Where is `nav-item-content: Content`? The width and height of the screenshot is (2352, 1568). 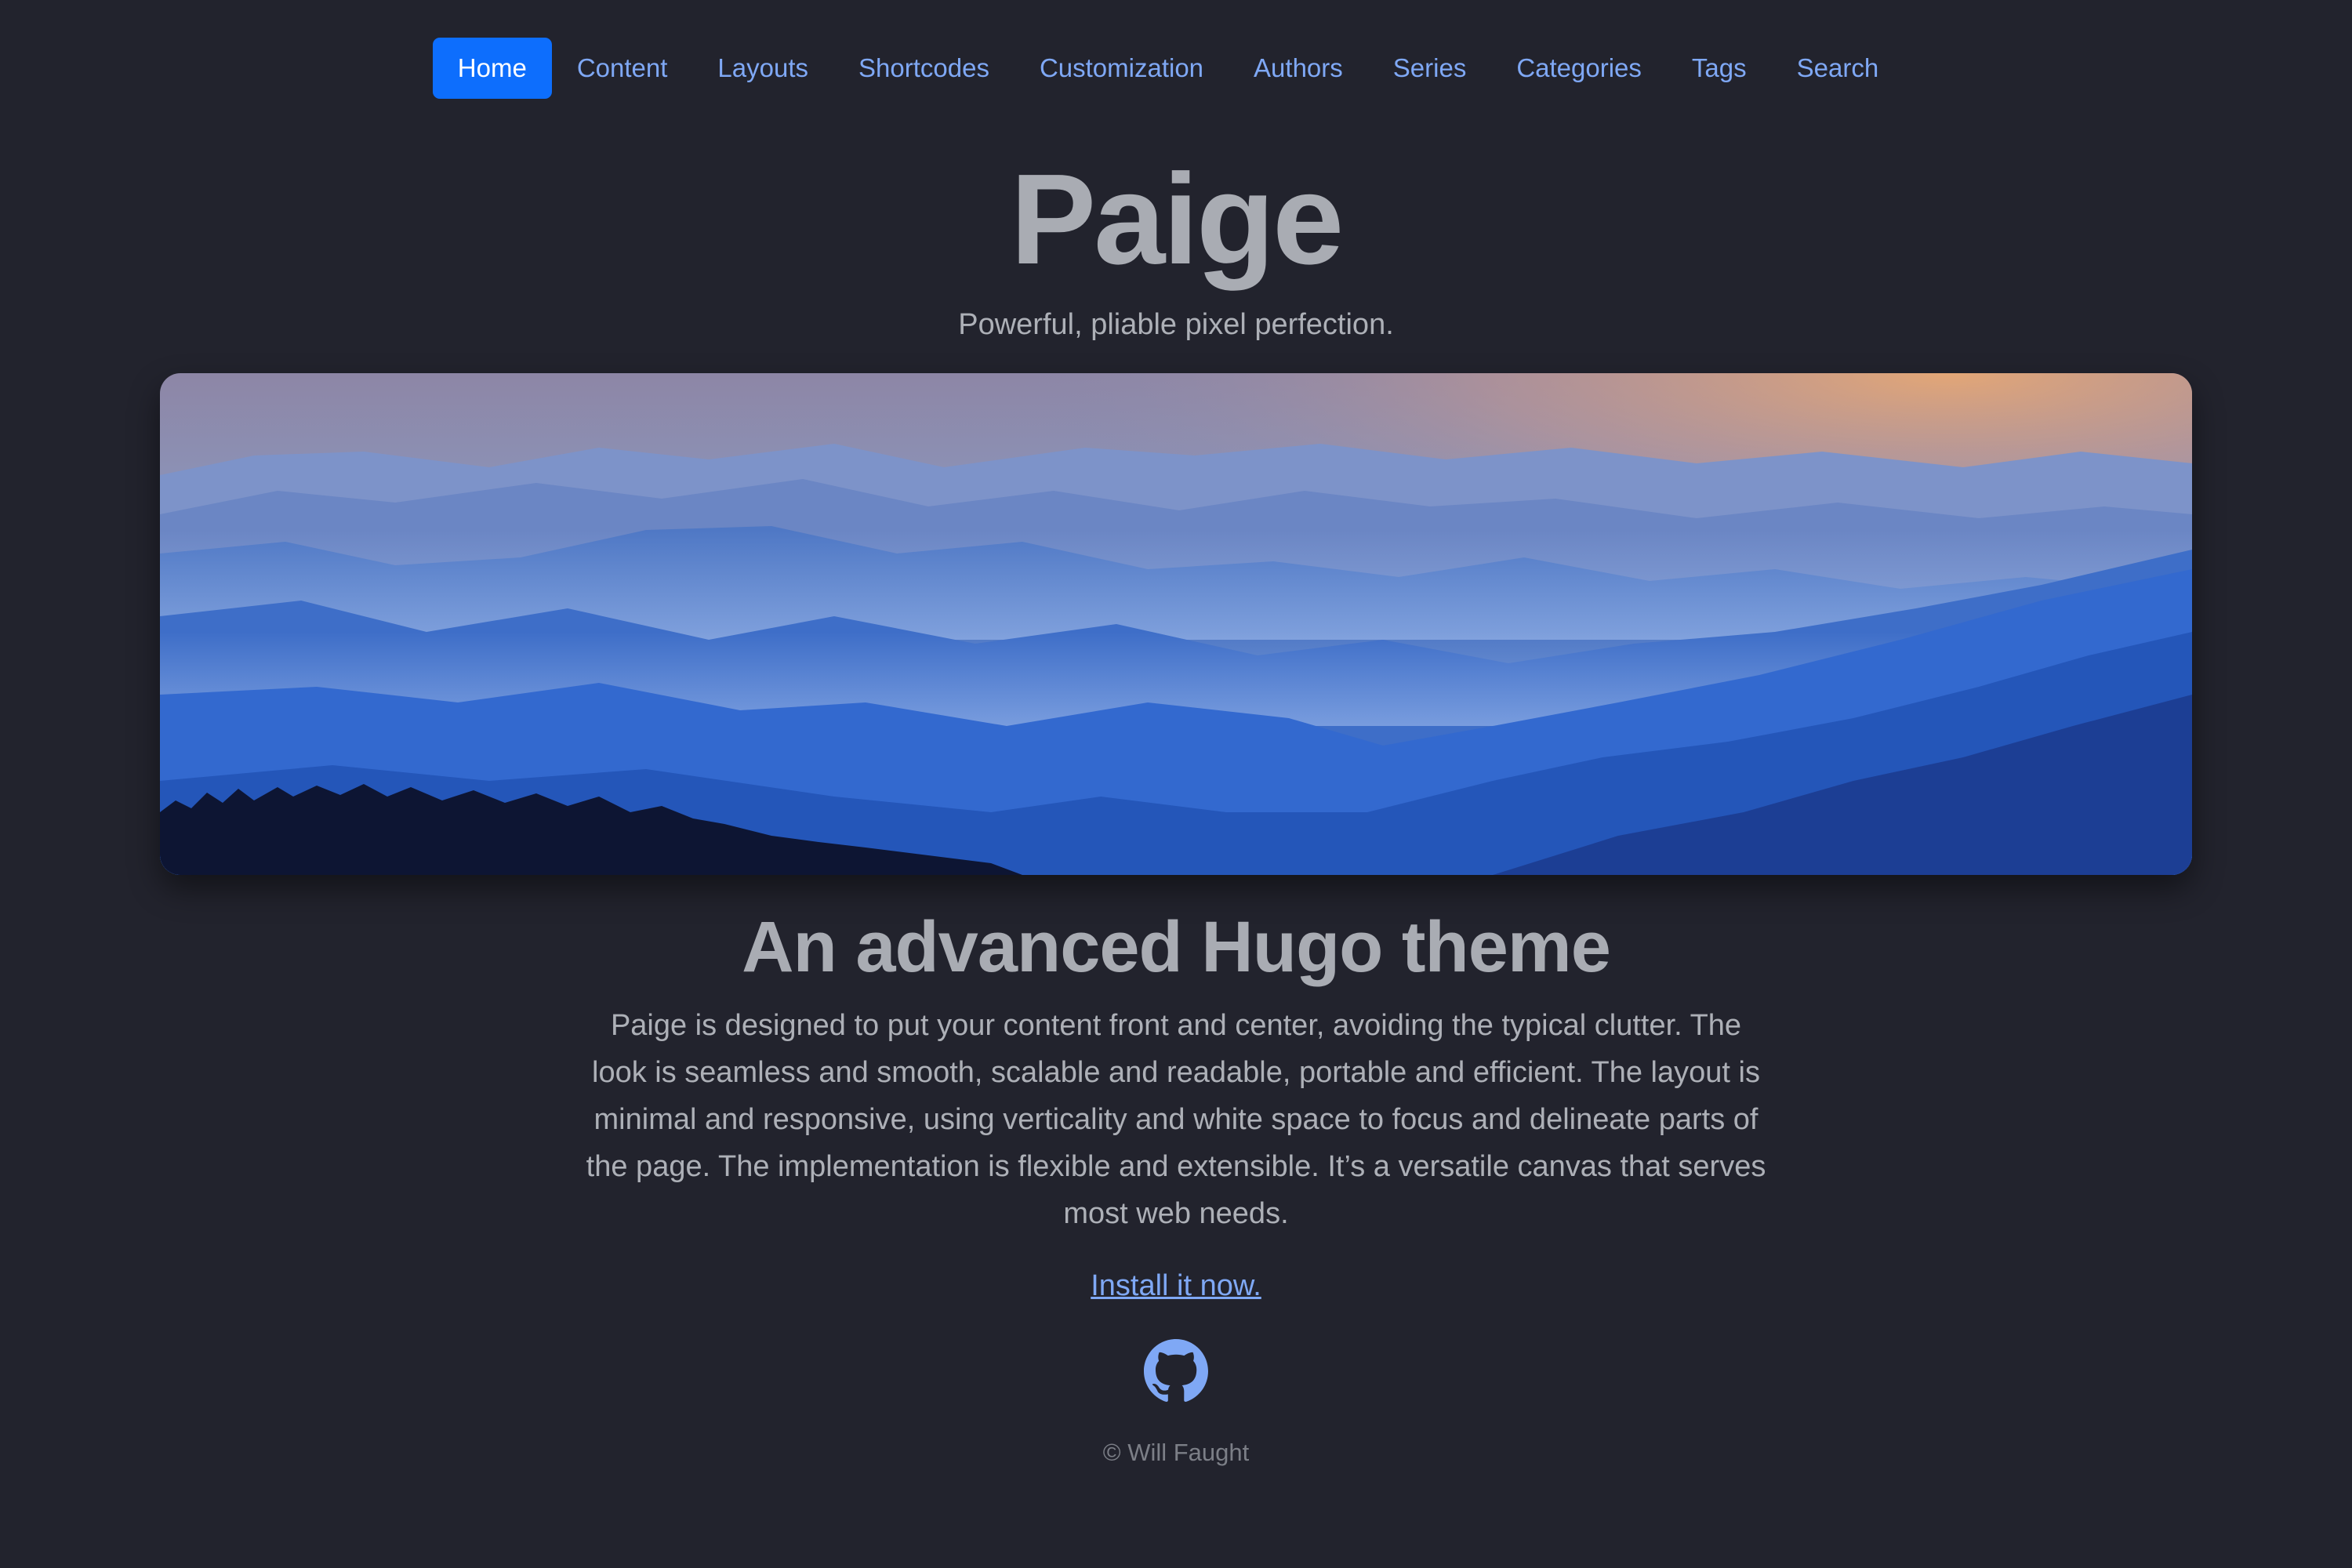
nav-item-content: Content is located at coordinates (622, 68).